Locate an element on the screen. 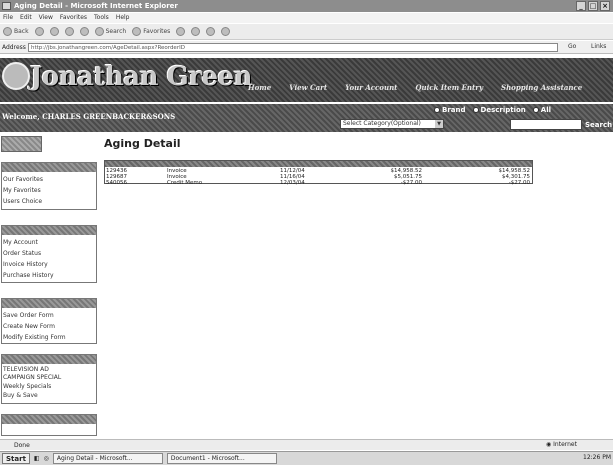 The image size is (613, 465). sidebar-link-weekly-specials: Weekly Specials is located at coordinates (49, 386).